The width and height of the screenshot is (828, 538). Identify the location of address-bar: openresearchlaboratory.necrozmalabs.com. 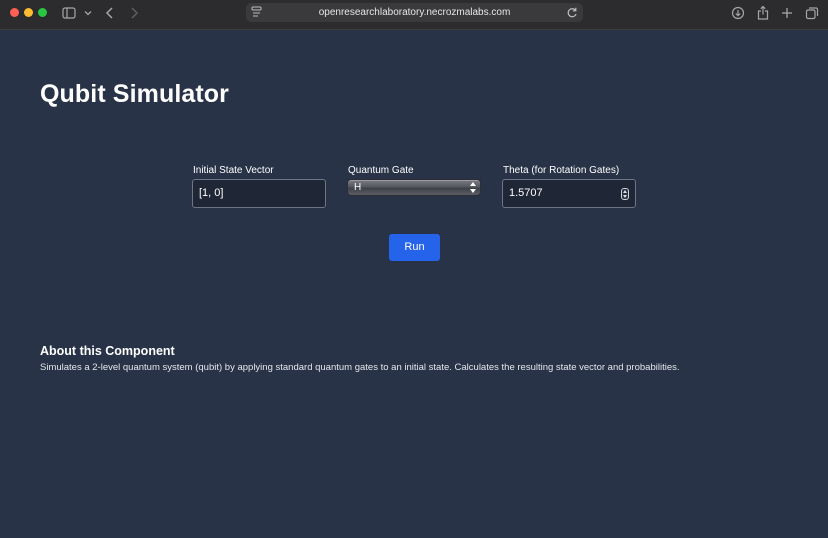
(414, 12).